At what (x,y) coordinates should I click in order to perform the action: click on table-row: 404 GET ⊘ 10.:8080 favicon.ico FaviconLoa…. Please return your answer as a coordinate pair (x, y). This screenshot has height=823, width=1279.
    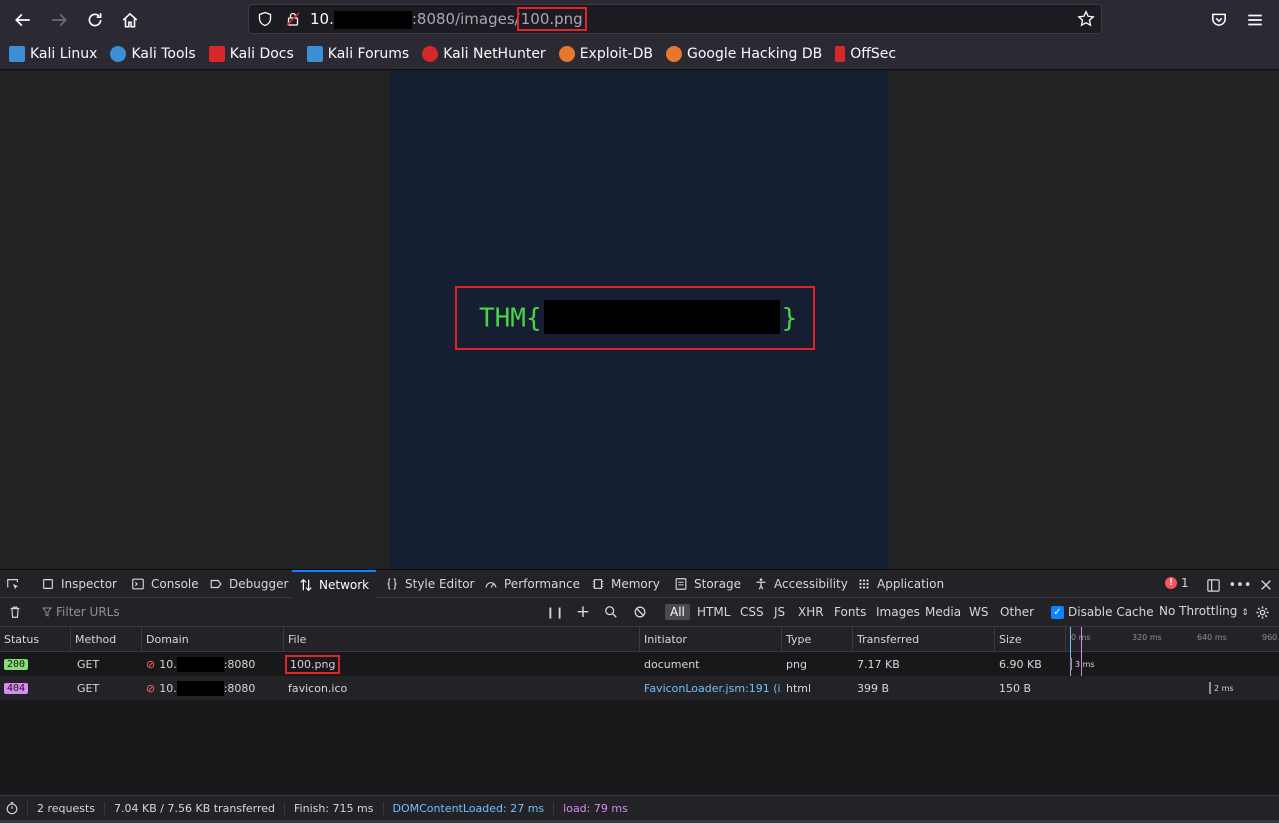
    Looking at the image, I should click on (639, 688).